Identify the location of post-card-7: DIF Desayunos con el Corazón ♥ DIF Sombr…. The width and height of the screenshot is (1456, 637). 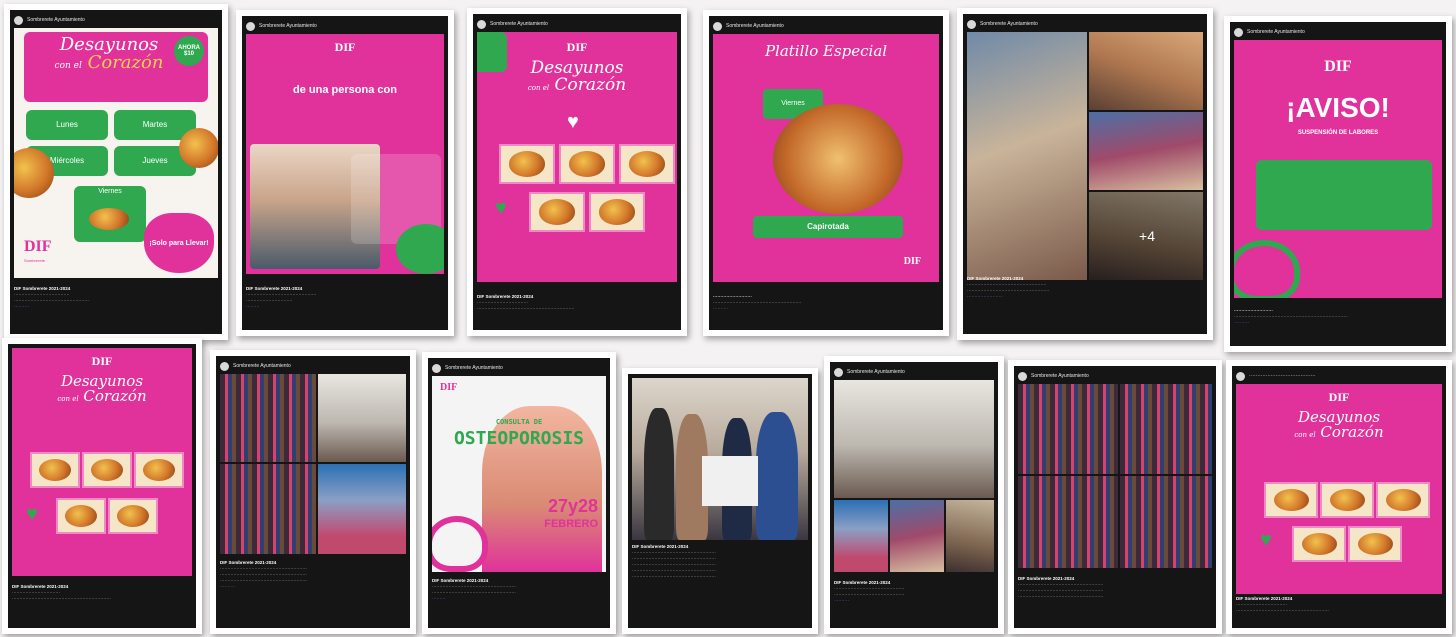
(102, 486).